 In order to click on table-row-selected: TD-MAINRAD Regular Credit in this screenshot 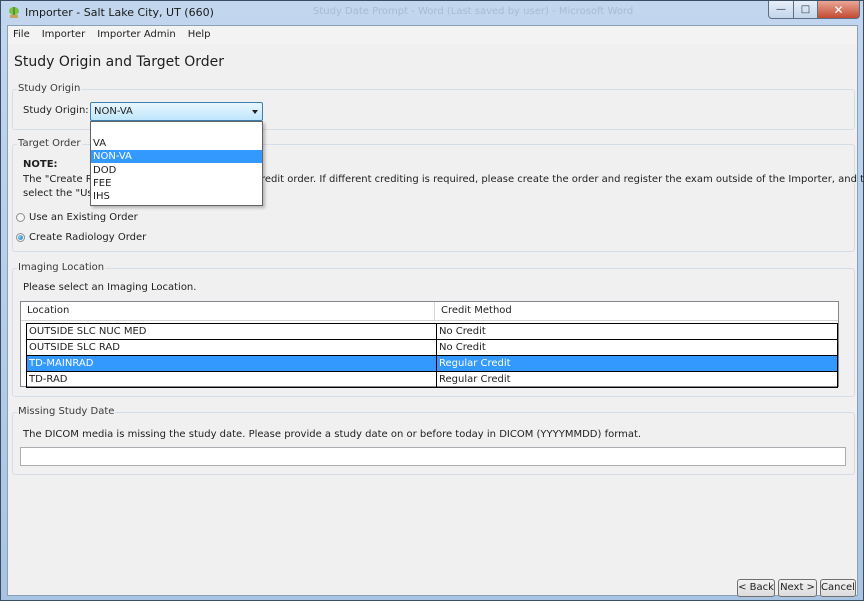, I will do `click(432, 363)`.